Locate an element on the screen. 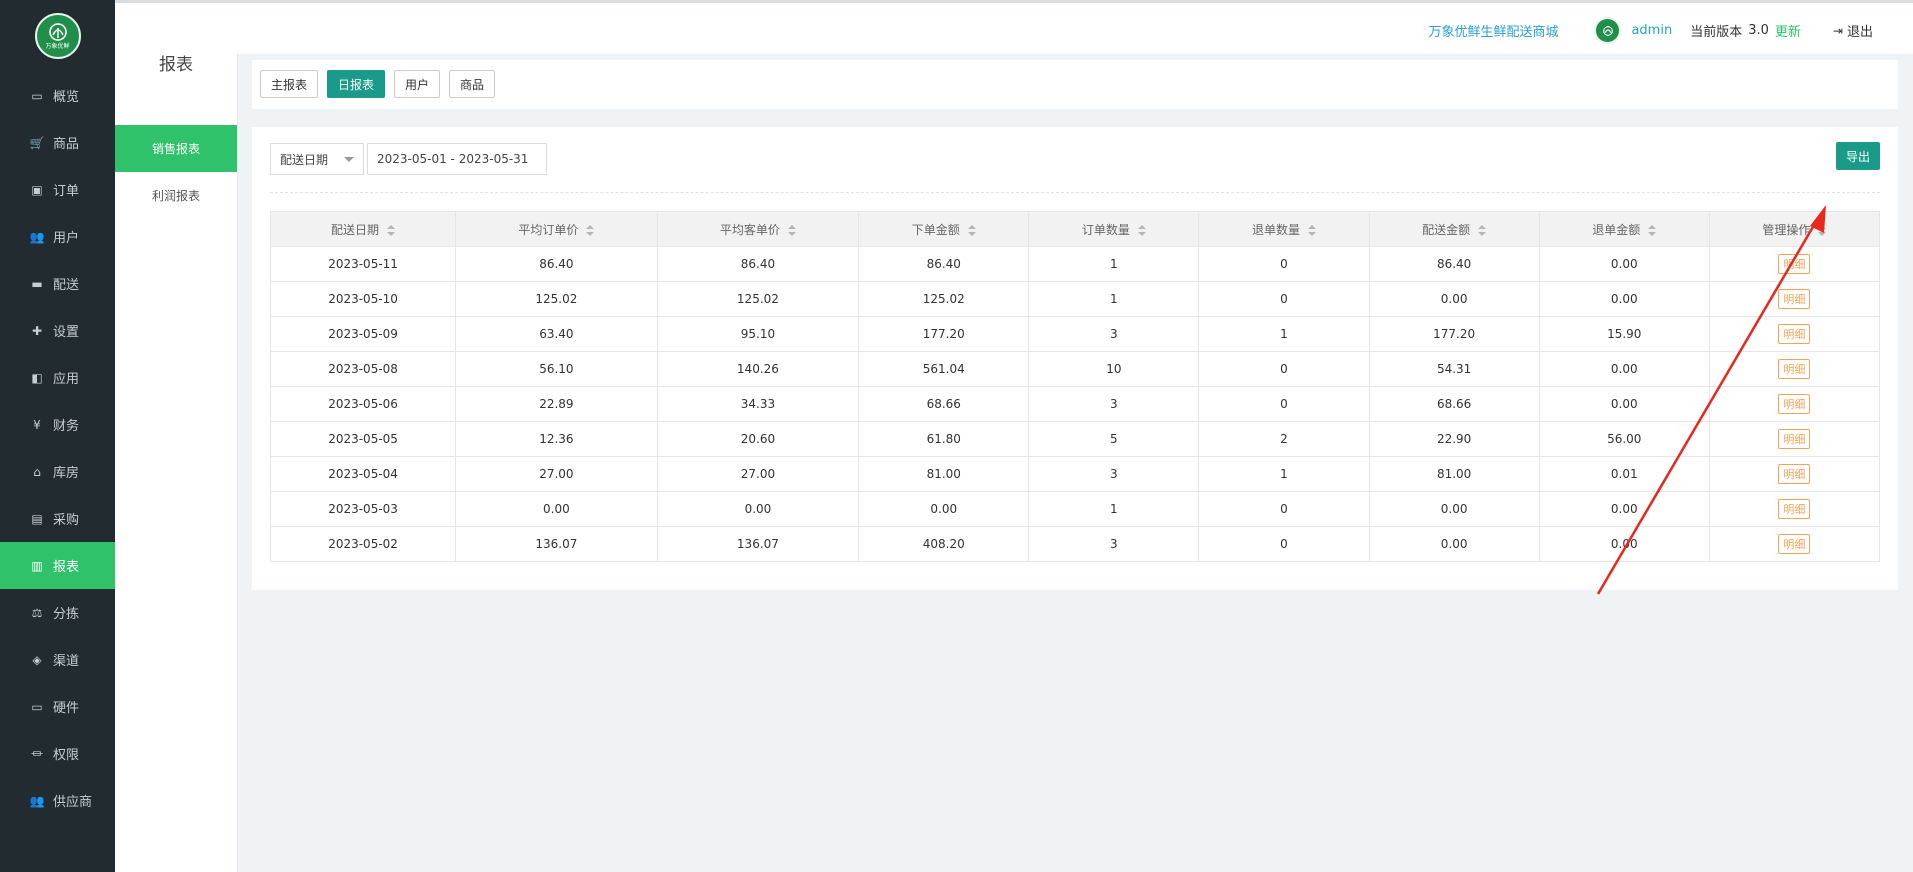  tab-0: 主报表 is located at coordinates (289, 84).